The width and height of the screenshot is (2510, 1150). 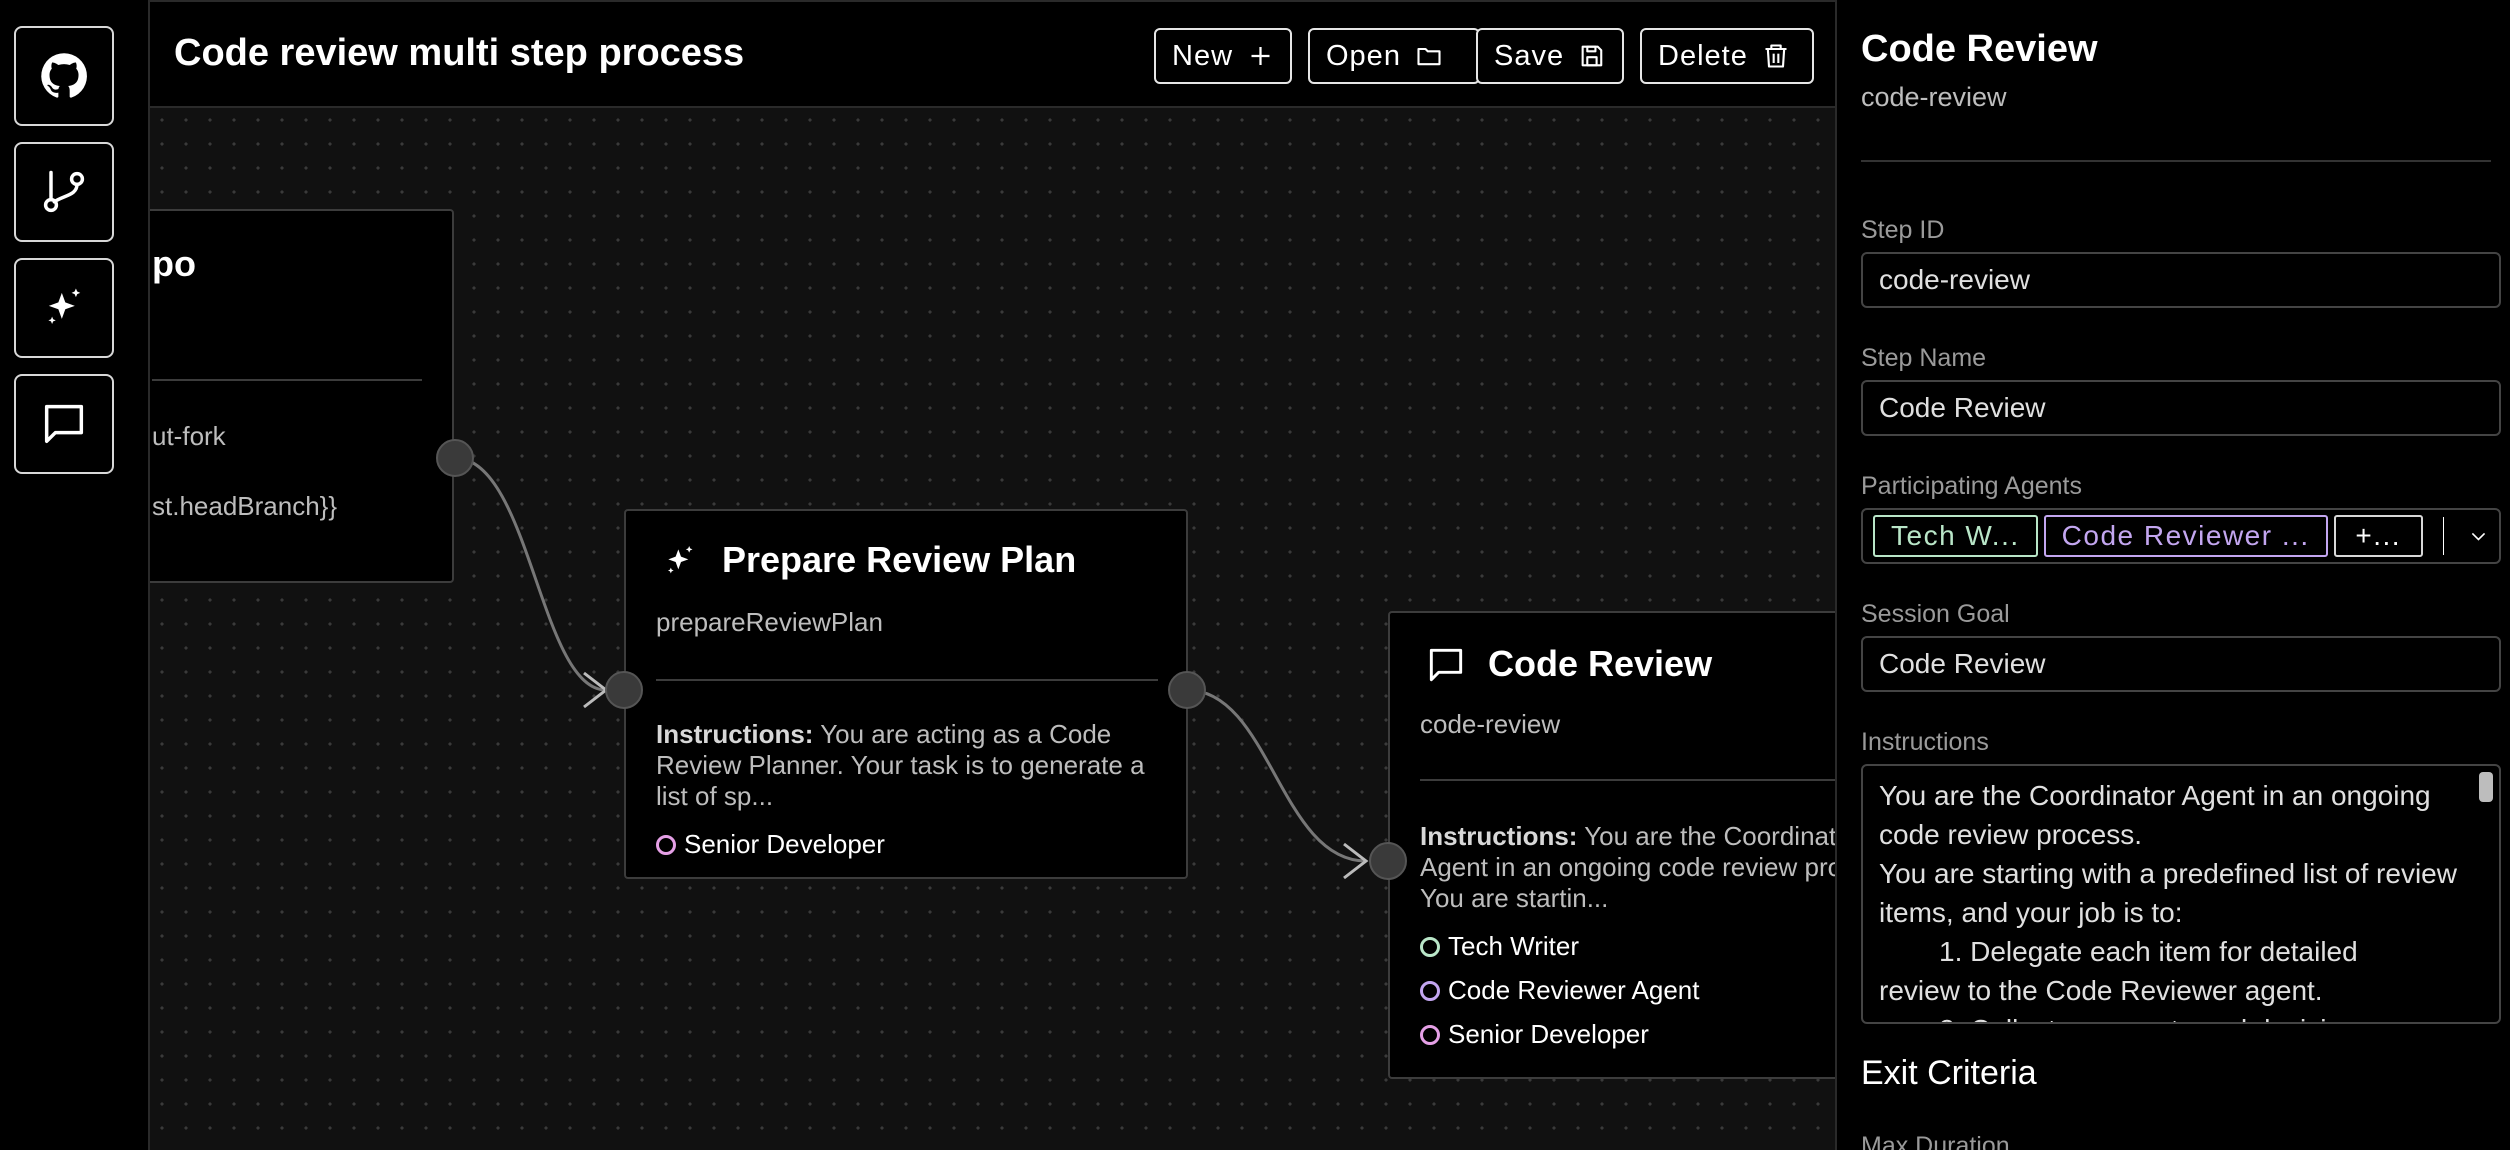 I want to click on text-line: items, and your job is to:, so click(x=2031, y=912).